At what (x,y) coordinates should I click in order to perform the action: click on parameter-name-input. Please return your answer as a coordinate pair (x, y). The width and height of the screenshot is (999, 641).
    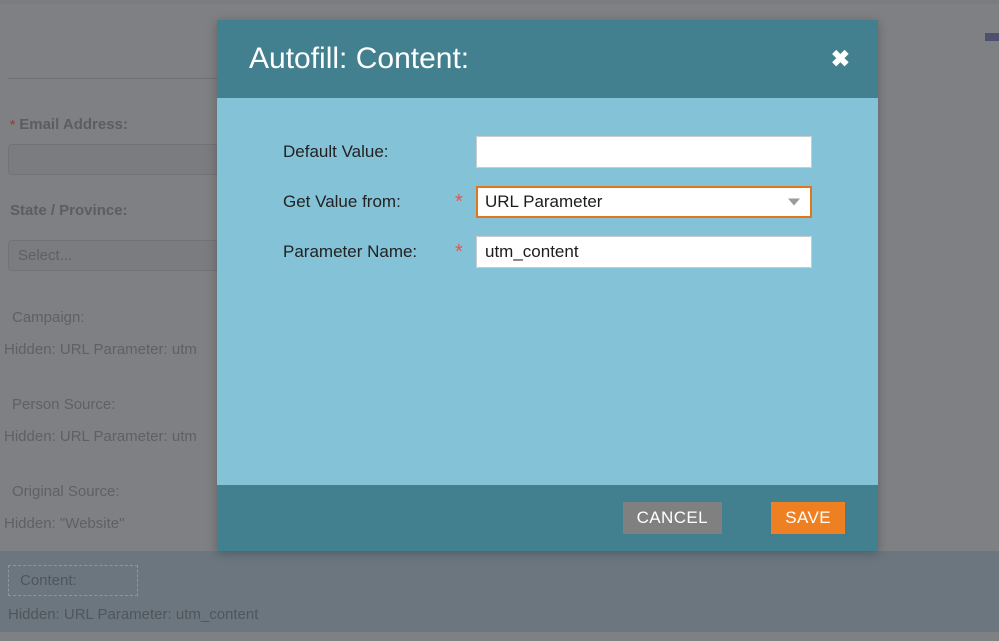
    Looking at the image, I should click on (644, 252).